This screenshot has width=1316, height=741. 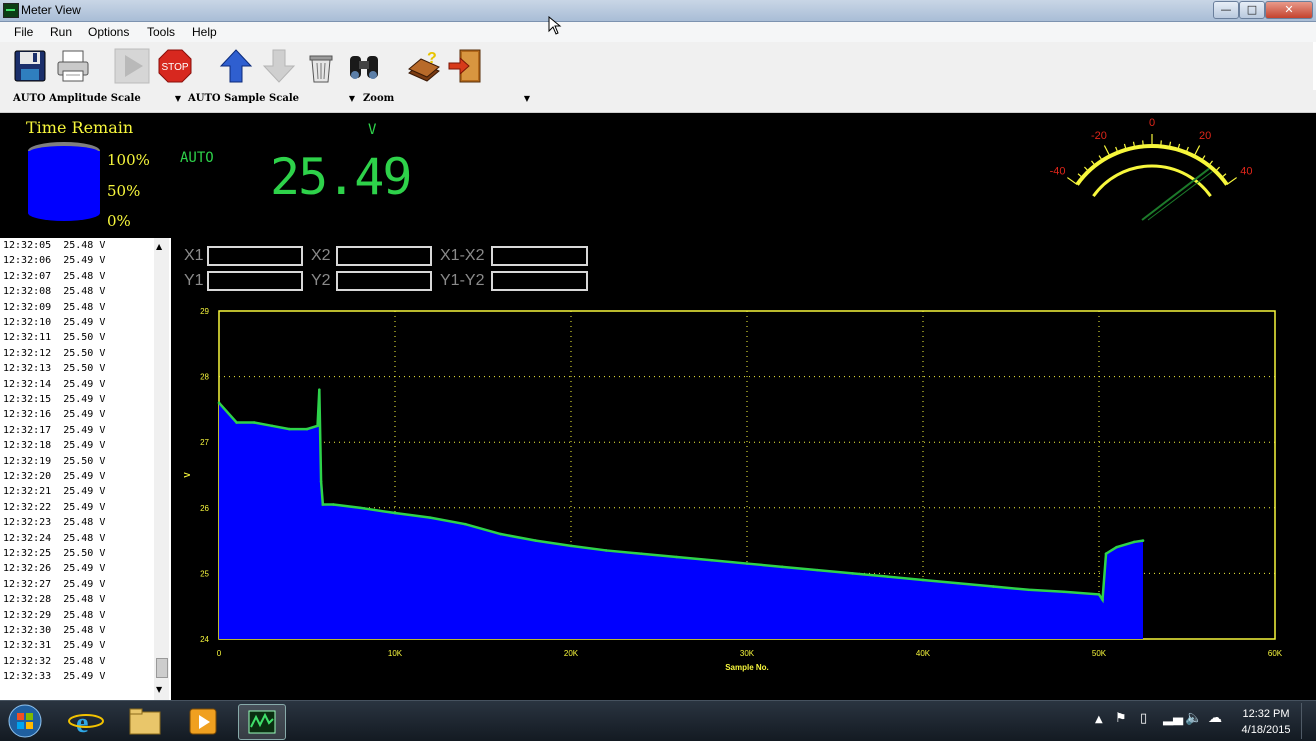 I want to click on unit-label: V, so click(x=372, y=130).